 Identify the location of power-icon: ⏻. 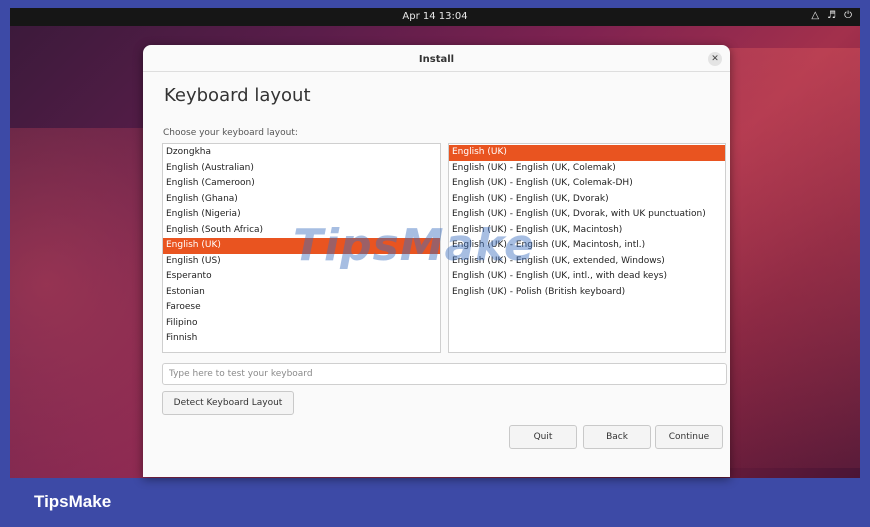
(848, 15).